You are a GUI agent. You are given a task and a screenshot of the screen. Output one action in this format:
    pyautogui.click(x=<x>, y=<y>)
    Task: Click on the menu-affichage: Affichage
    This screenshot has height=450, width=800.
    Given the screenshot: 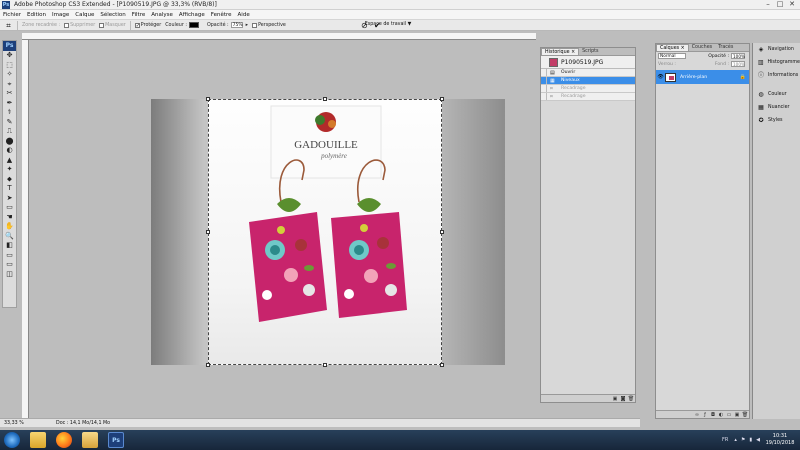 What is the action you would take?
    pyautogui.click(x=192, y=15)
    